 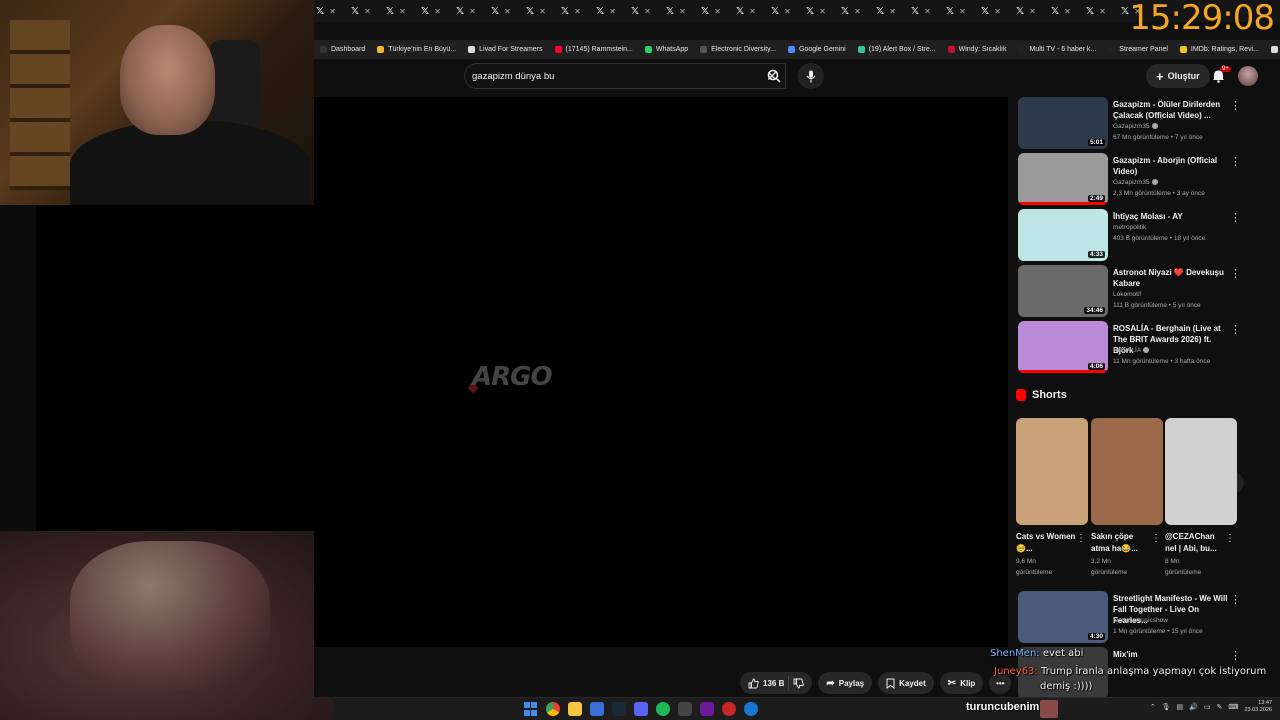 I want to click on video-thumbnail: 5:01, so click(x=1063, y=123).